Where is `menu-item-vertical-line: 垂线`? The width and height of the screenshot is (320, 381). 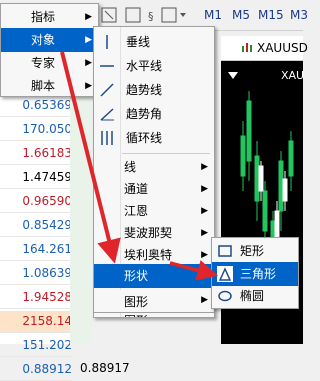
menu-item-vertical-line: 垂线 is located at coordinates (154, 42).